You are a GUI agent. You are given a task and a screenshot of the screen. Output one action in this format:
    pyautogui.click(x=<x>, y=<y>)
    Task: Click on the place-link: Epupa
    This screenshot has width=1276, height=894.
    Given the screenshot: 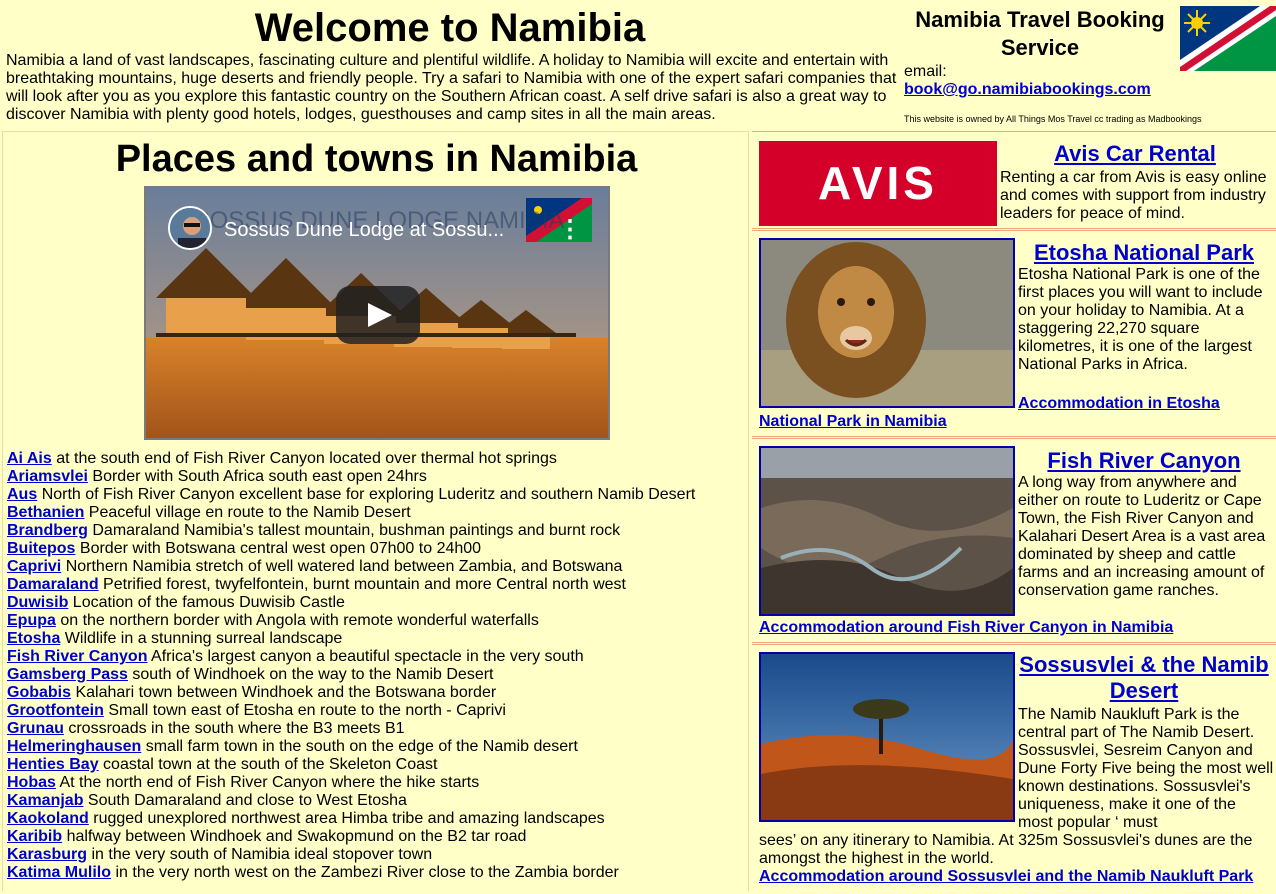 What is the action you would take?
    pyautogui.click(x=31, y=620)
    